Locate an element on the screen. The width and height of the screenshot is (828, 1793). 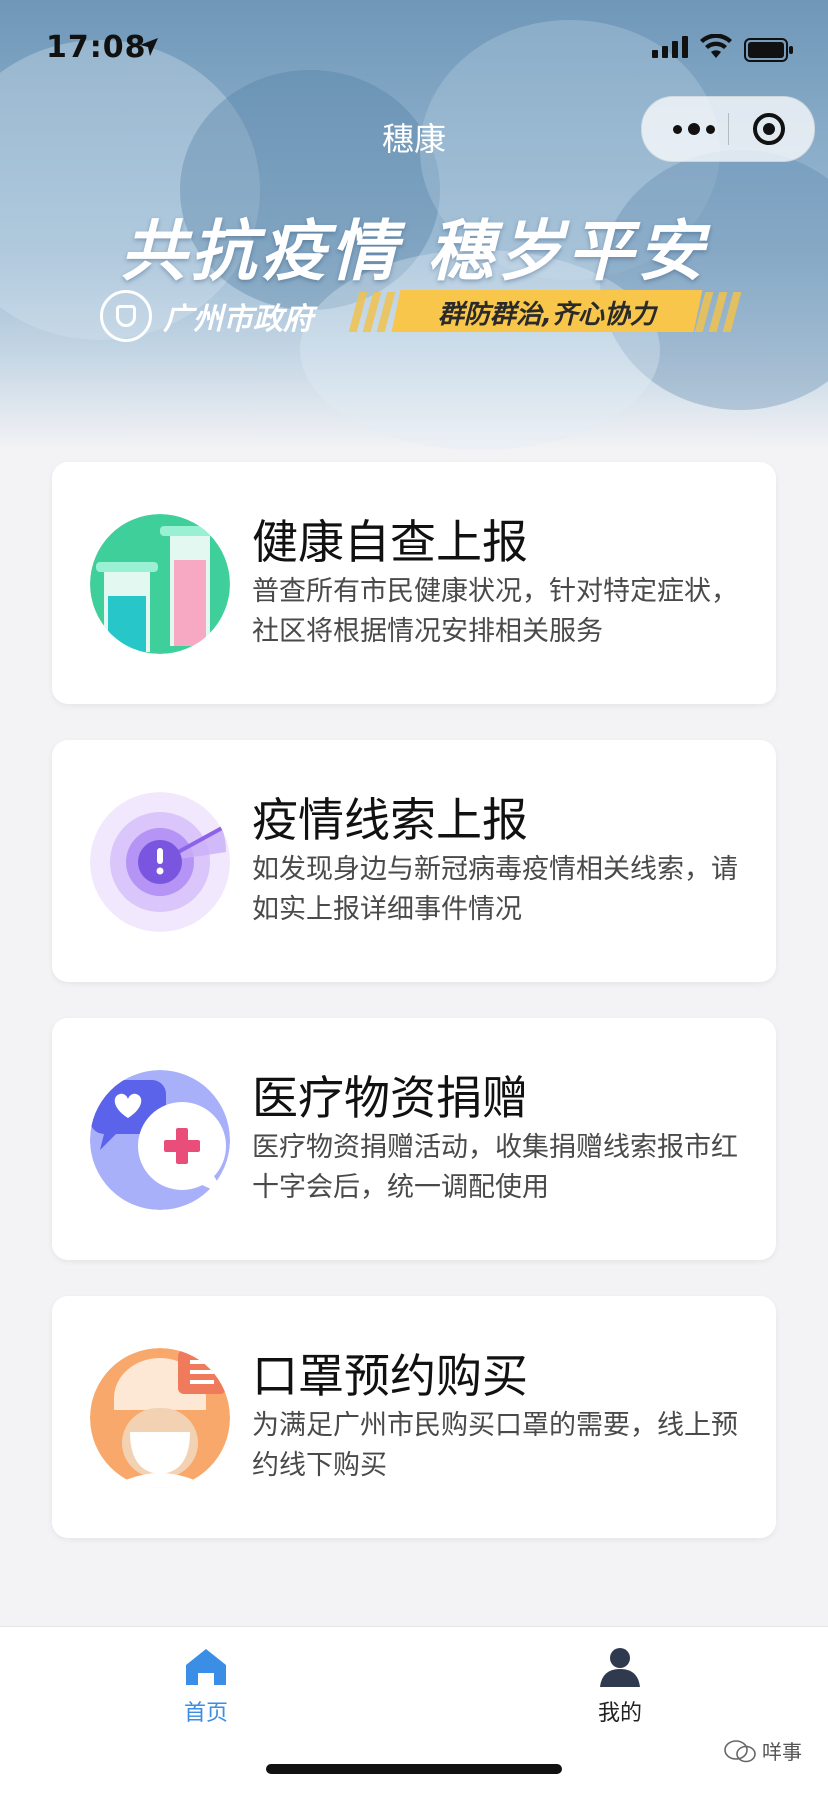
card-description: 为满足广州市民购买口罩的需要，线上预约线下购买 is located at coordinates (495, 1445).